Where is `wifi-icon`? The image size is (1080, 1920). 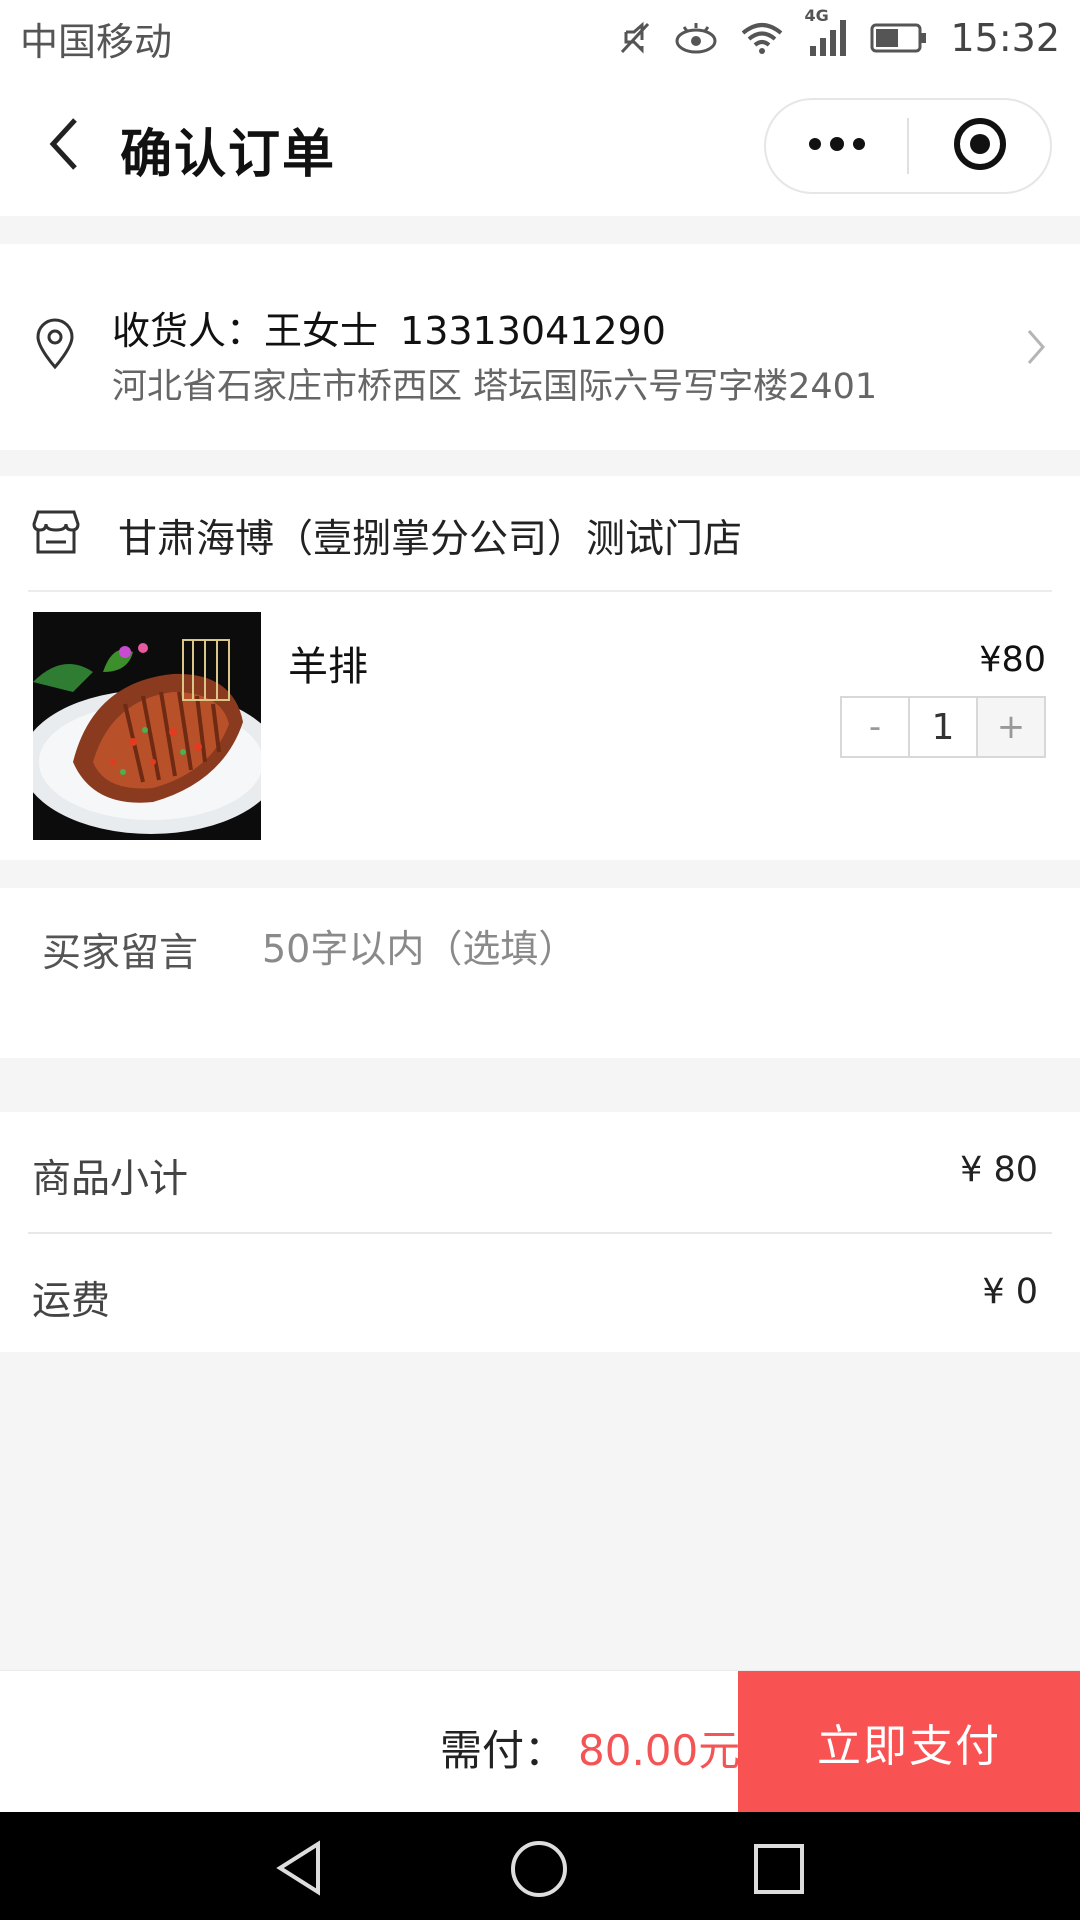
wifi-icon is located at coordinates (762, 38).